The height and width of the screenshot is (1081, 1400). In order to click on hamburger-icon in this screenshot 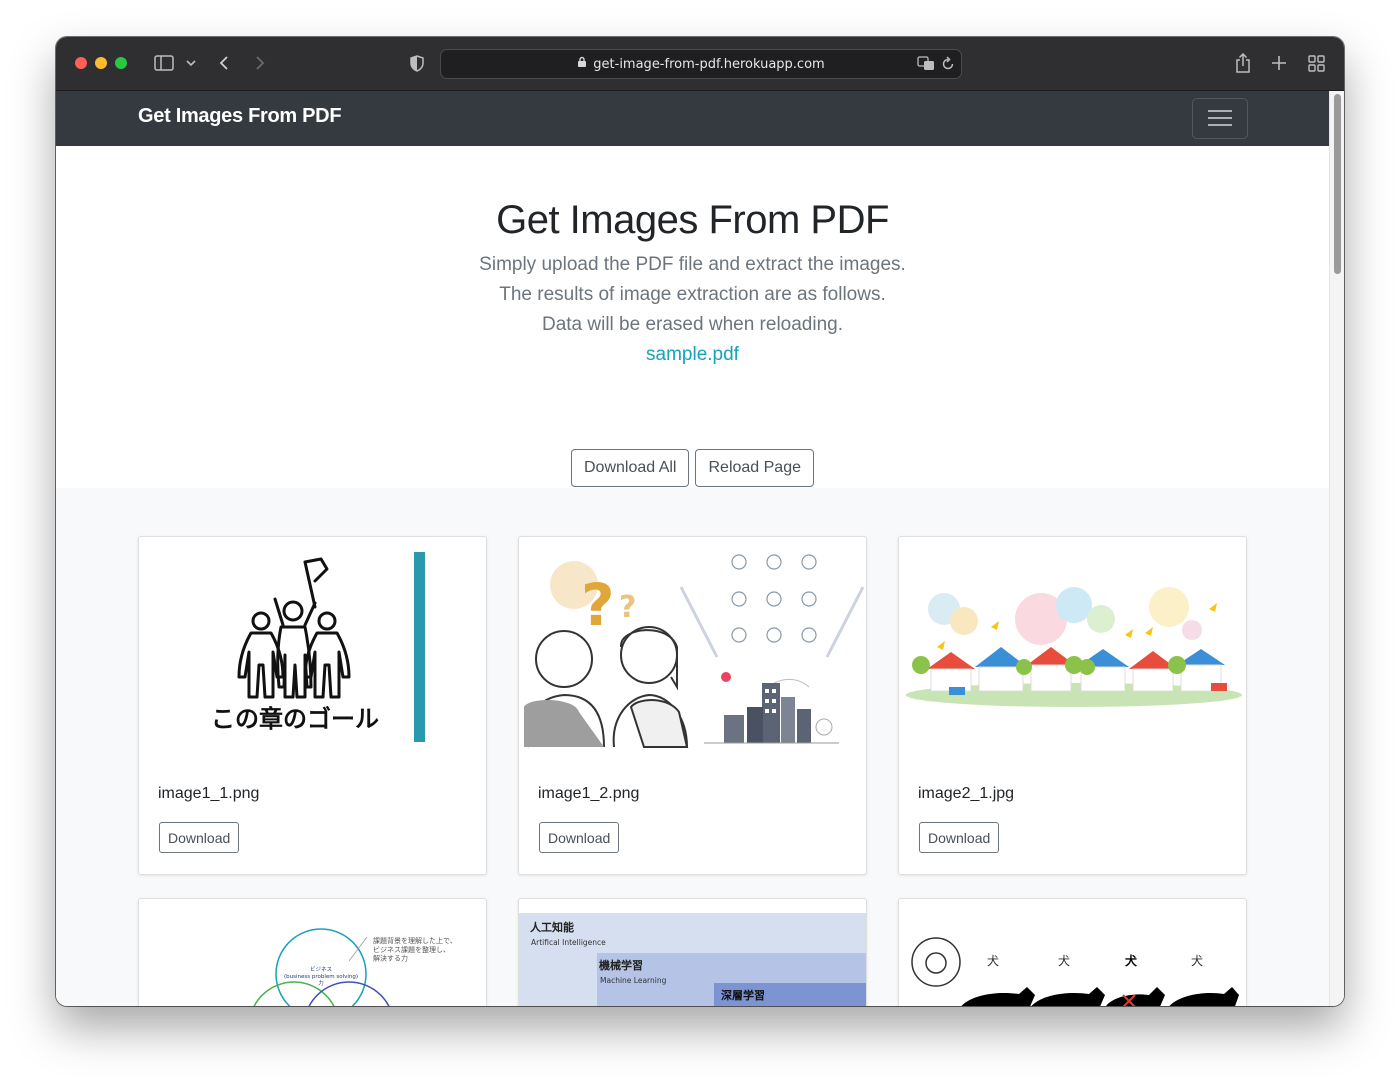, I will do `click(1220, 111)`.